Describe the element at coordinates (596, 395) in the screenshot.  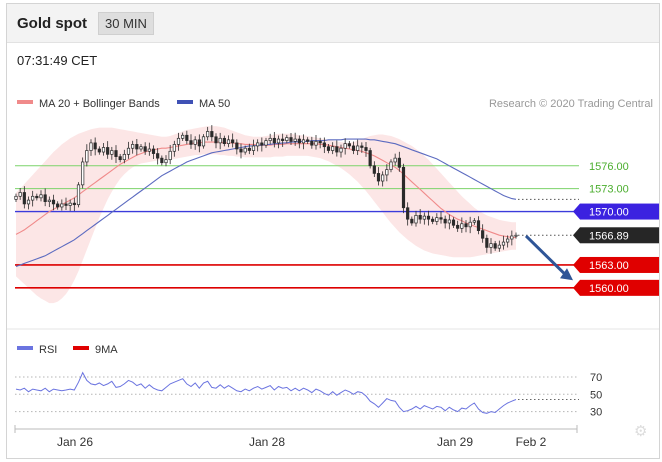
I see `rsi-tick-50: 50` at that location.